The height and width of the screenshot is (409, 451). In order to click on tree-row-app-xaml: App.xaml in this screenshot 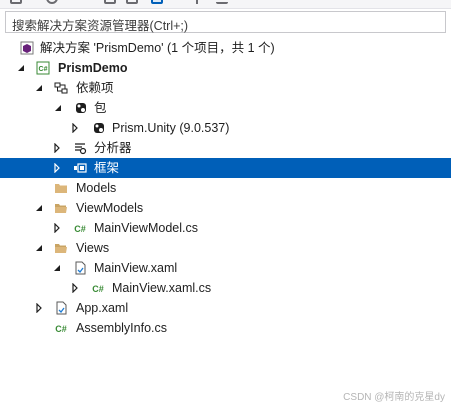, I will do `click(225, 308)`.